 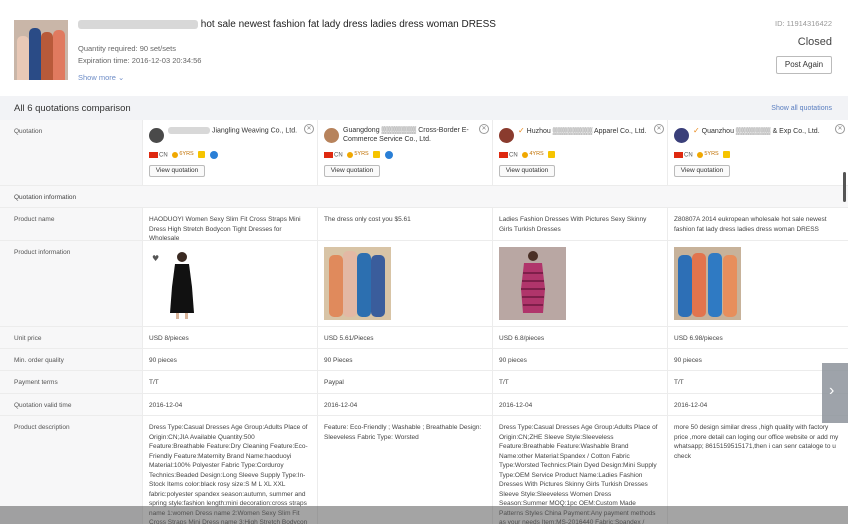 I want to click on next-column-button: ›, so click(x=835, y=393).